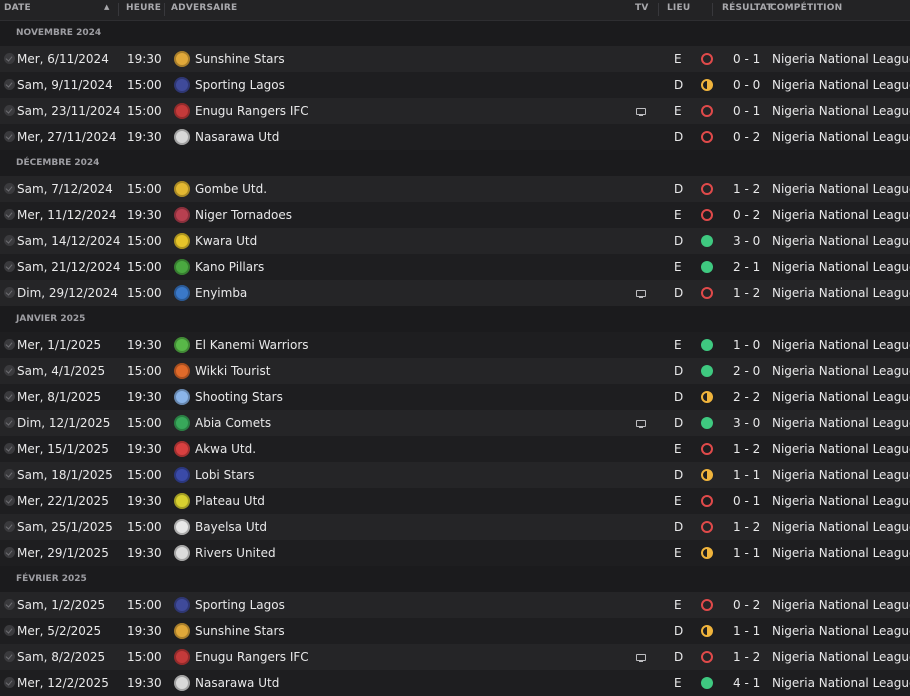  I want to click on opponent-link: Kano Pillars, so click(229, 267).